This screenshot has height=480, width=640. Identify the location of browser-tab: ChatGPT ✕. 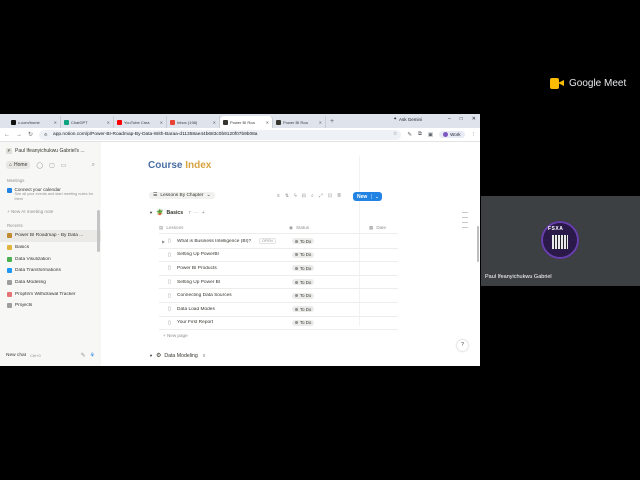
(87, 122).